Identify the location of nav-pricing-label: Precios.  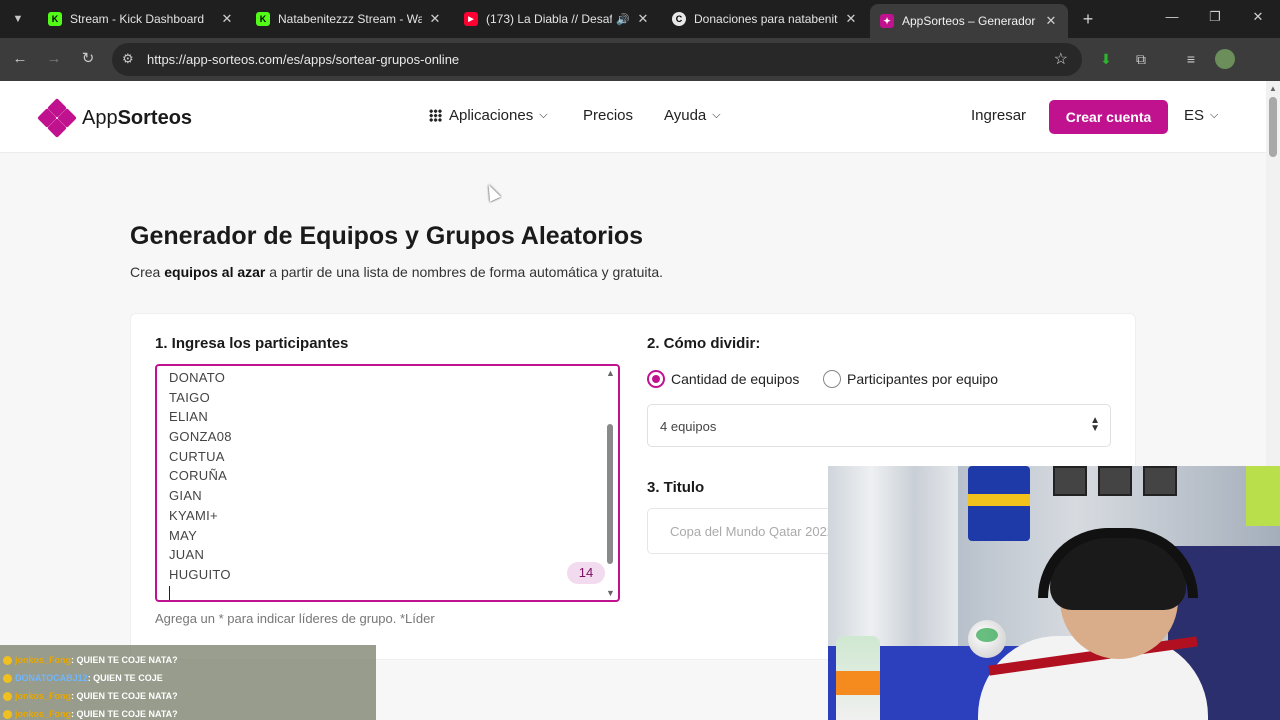
(608, 115).